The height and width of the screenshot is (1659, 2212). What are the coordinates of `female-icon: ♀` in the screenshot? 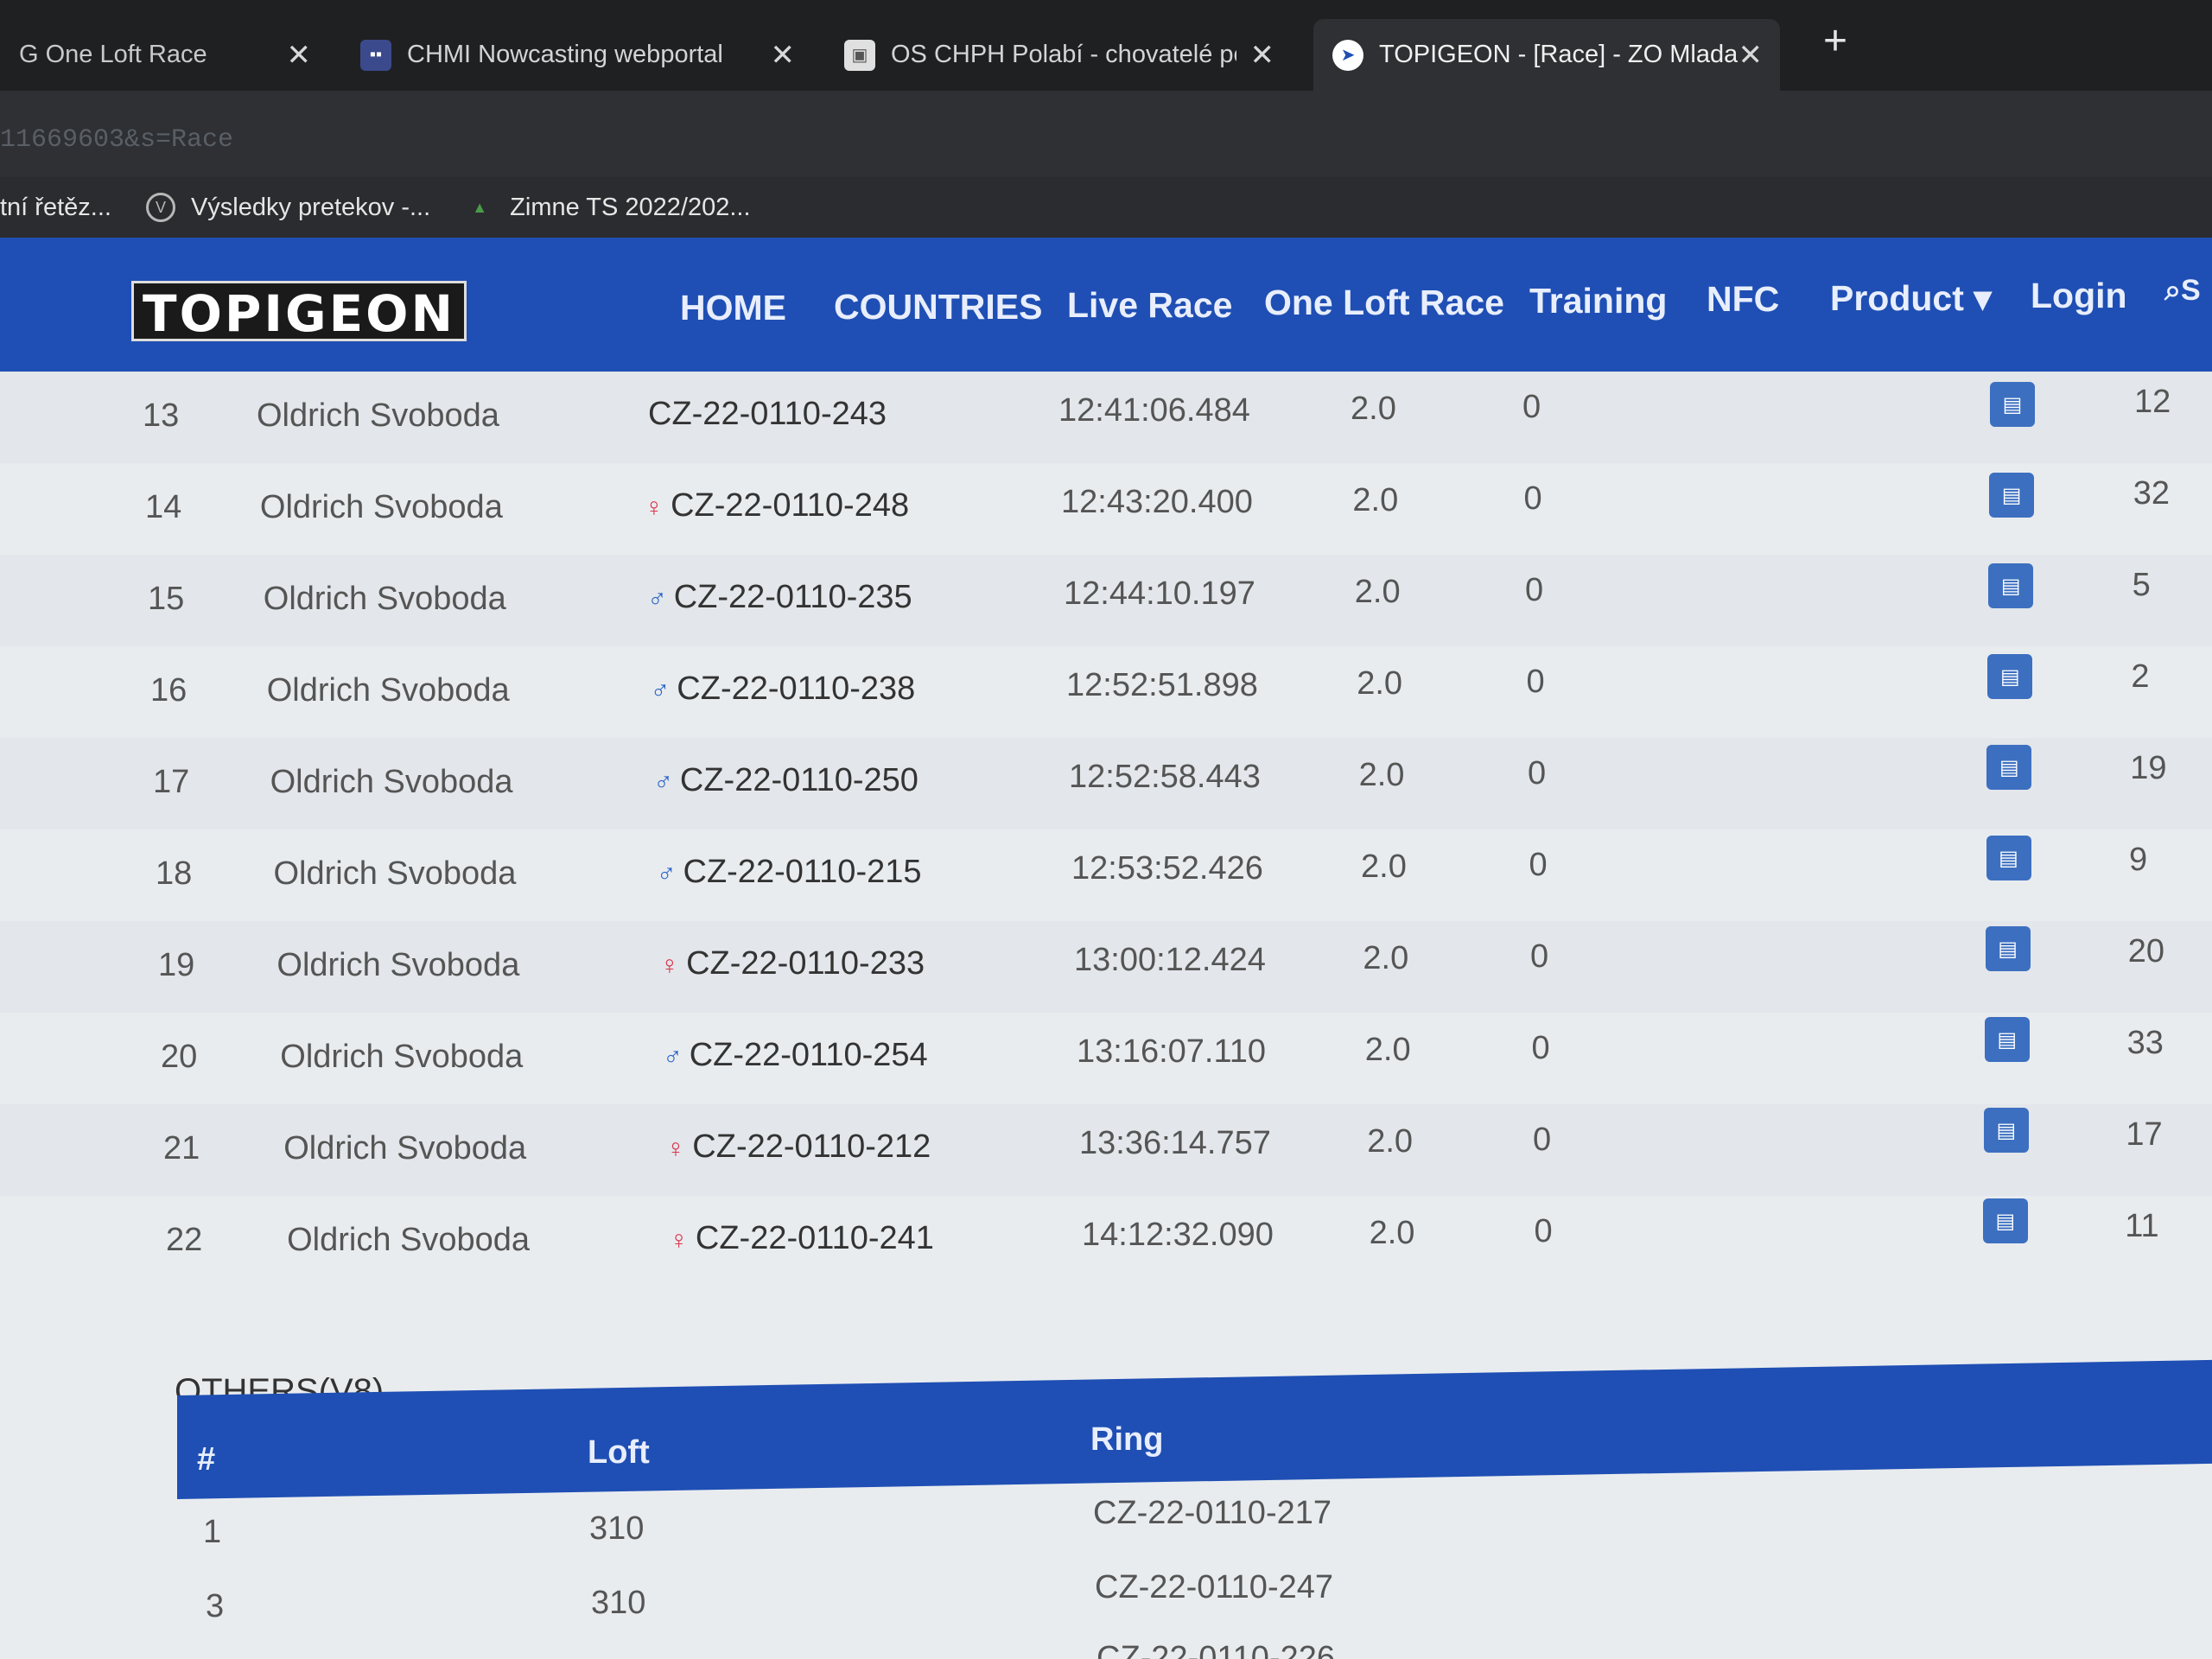 It's located at (654, 507).